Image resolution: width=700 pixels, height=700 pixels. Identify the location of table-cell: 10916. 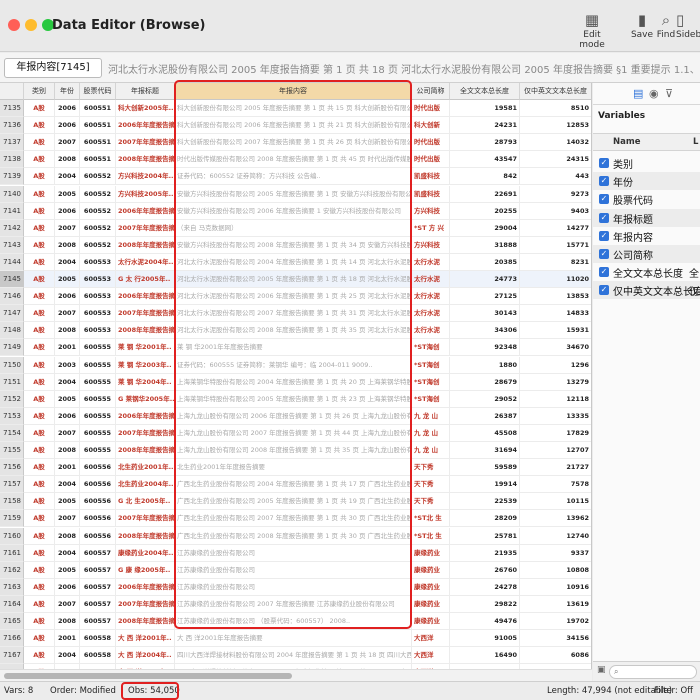
(555, 587).